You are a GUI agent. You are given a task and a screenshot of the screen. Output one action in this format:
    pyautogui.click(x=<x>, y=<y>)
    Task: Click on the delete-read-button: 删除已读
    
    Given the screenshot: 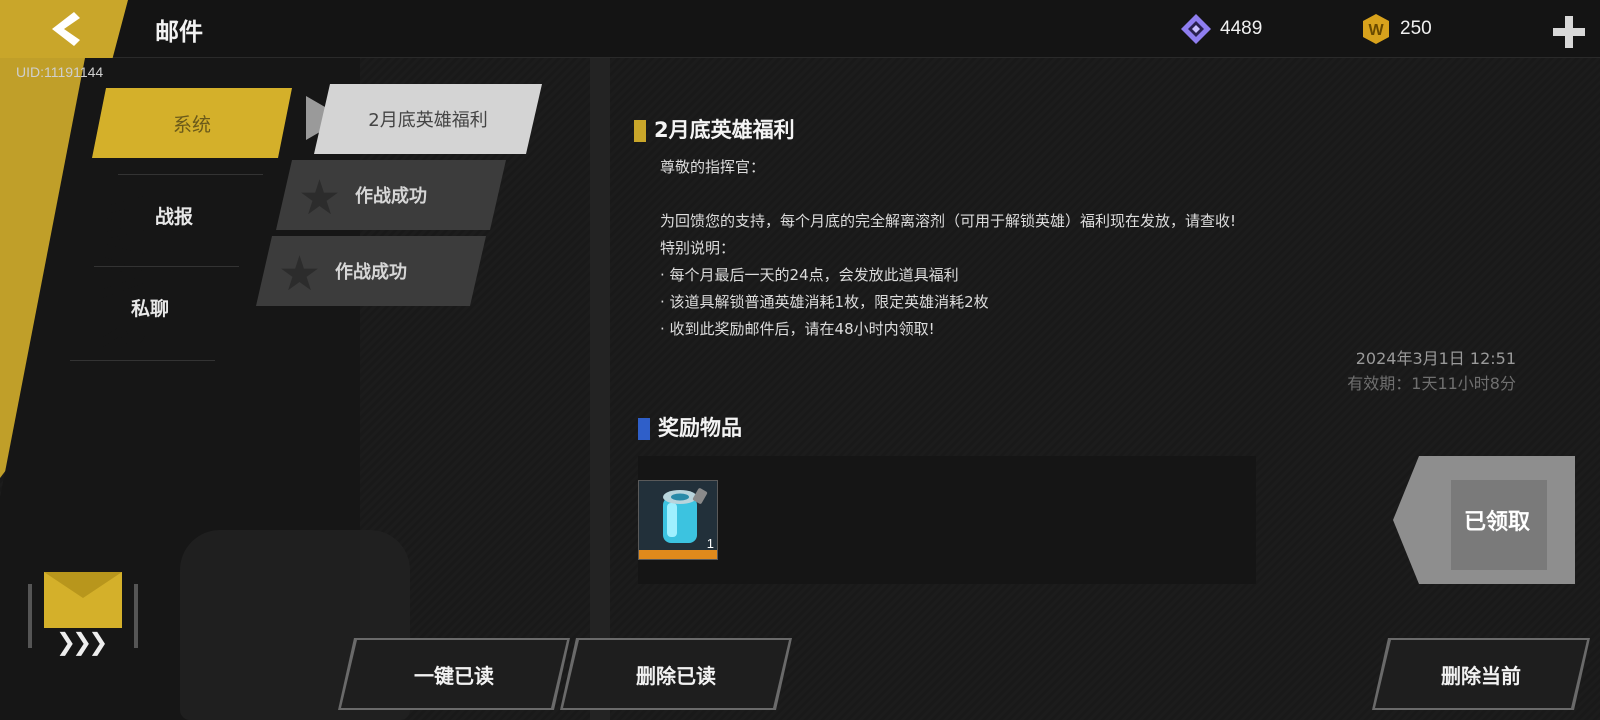 What is the action you would take?
    pyautogui.click(x=676, y=674)
    